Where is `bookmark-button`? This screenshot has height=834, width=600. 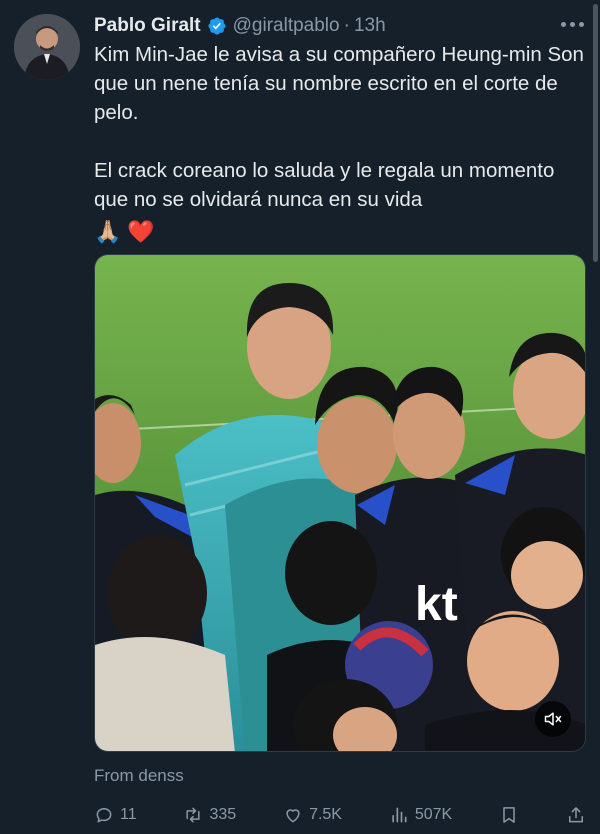 bookmark-button is located at coordinates (509, 815).